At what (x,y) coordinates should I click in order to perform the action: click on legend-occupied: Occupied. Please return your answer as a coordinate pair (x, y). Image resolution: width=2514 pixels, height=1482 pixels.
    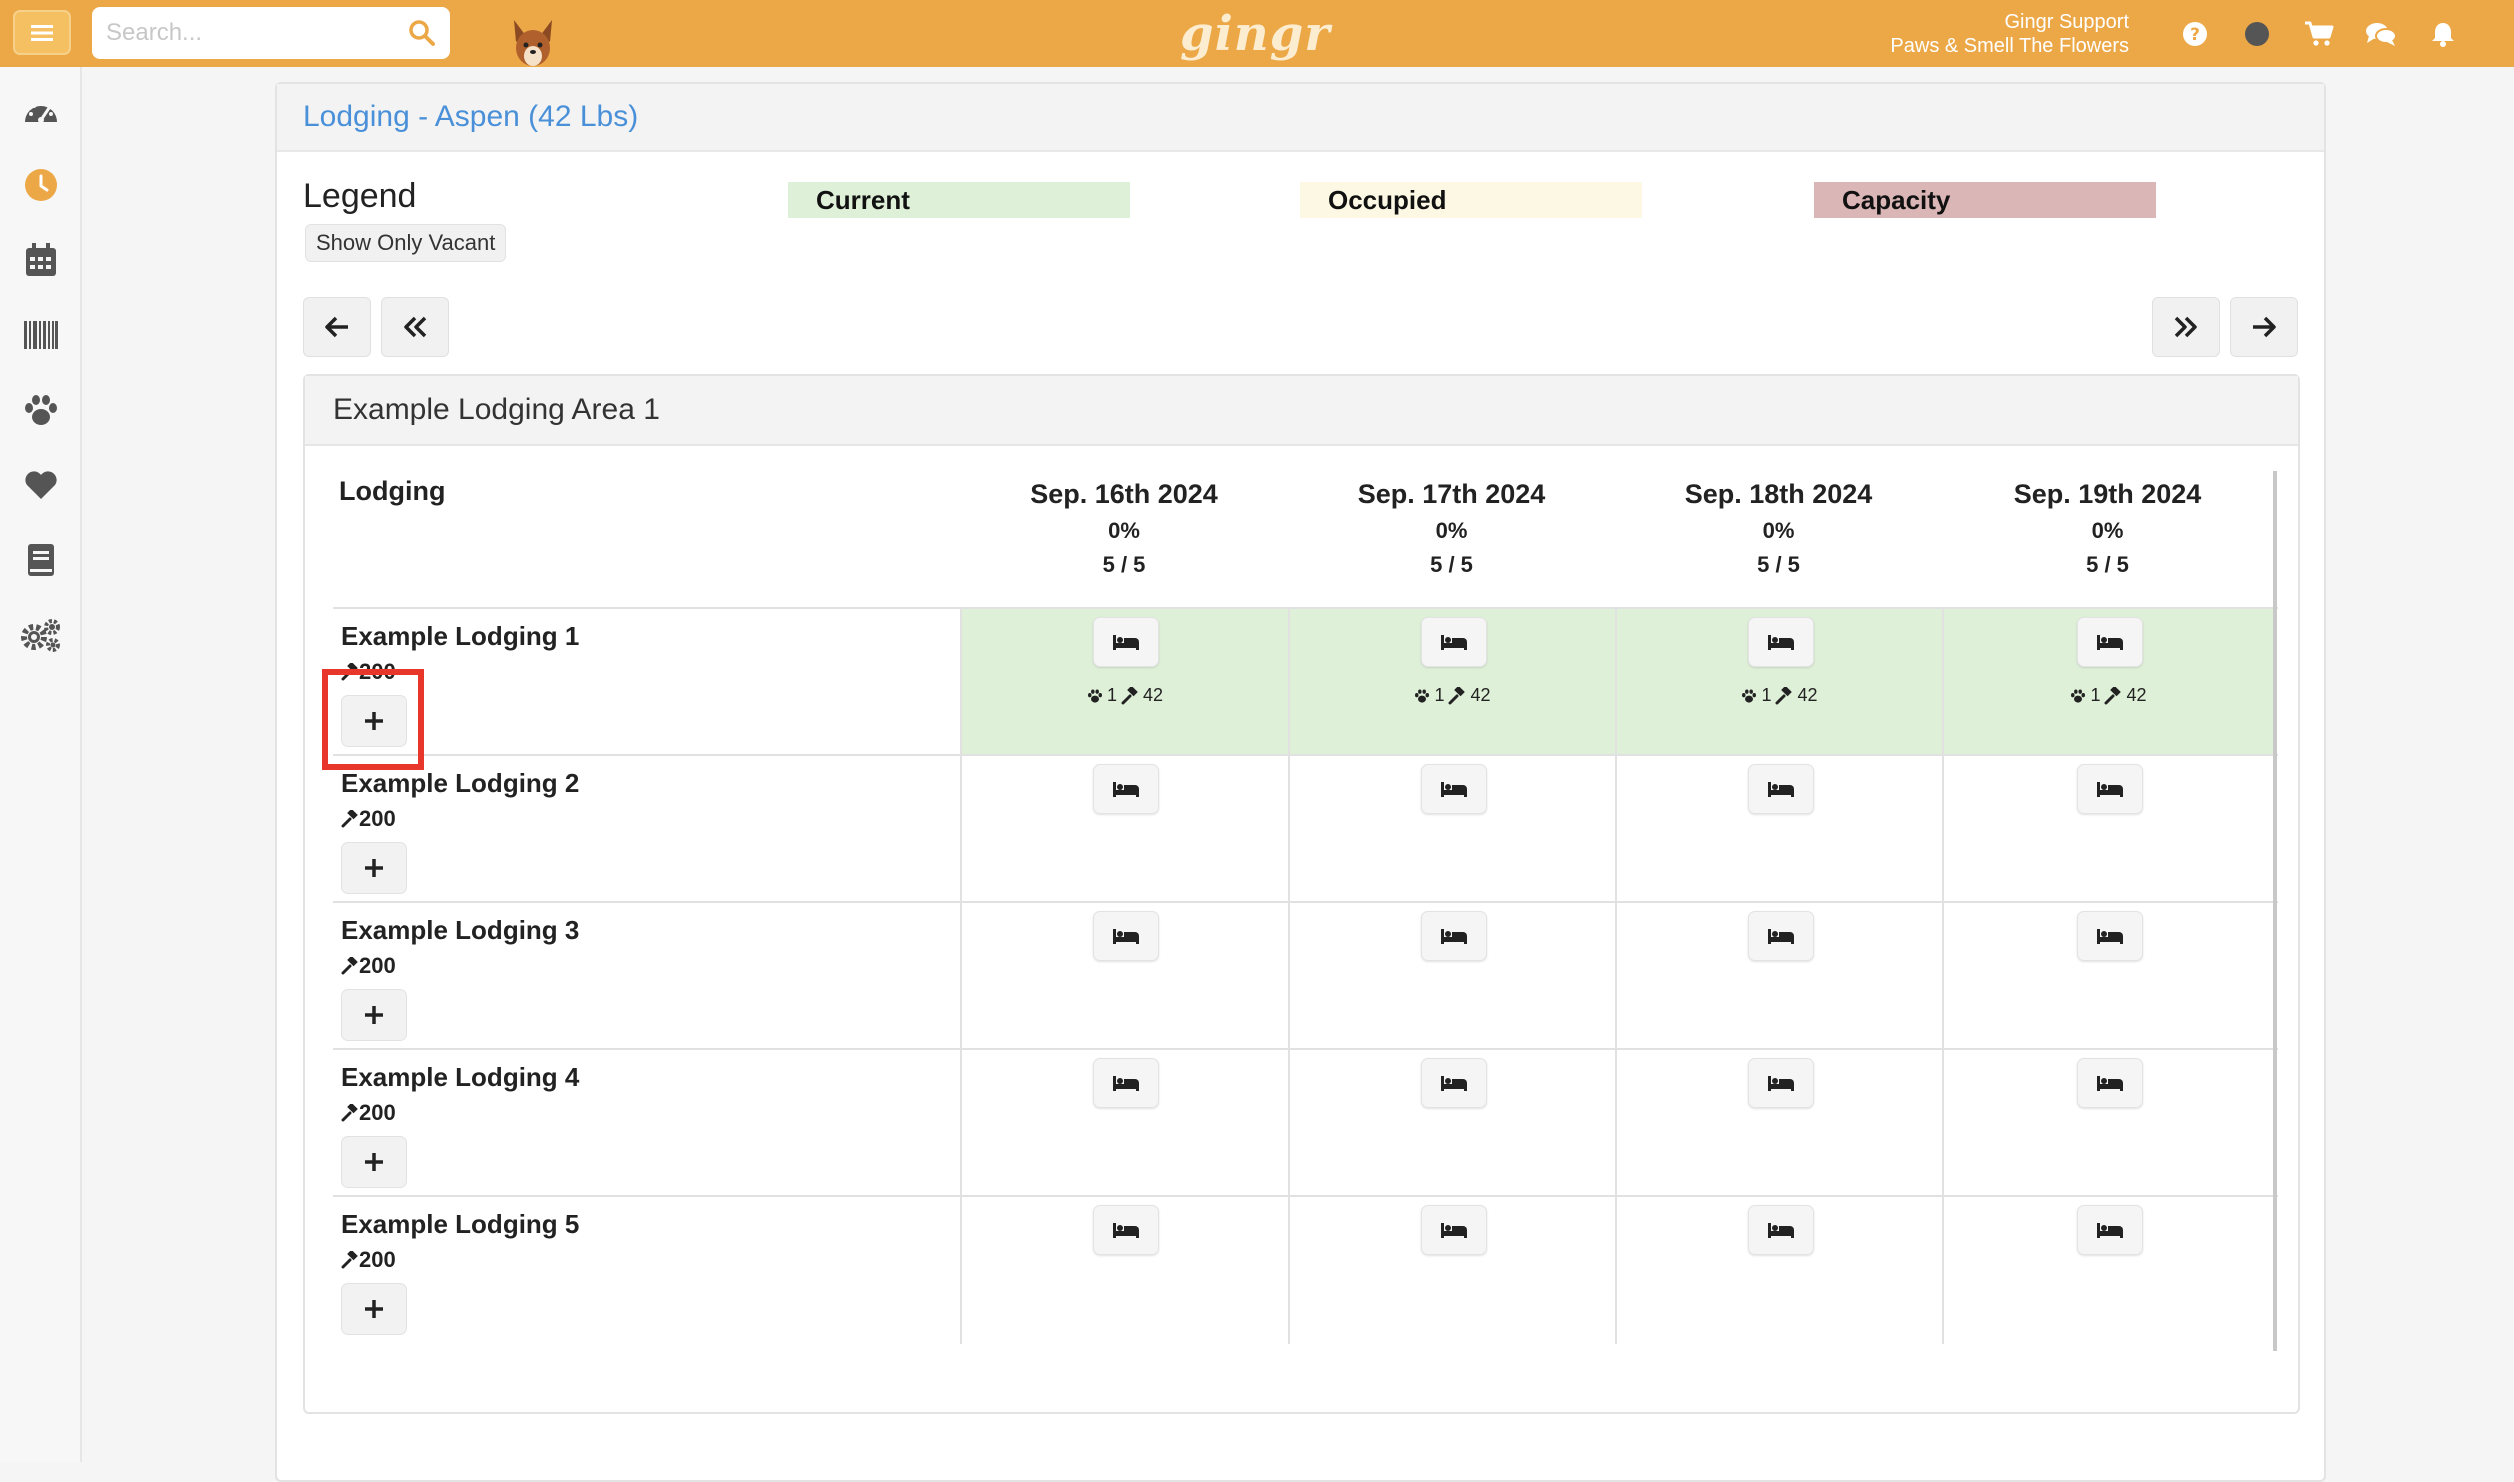
    Looking at the image, I should click on (1471, 200).